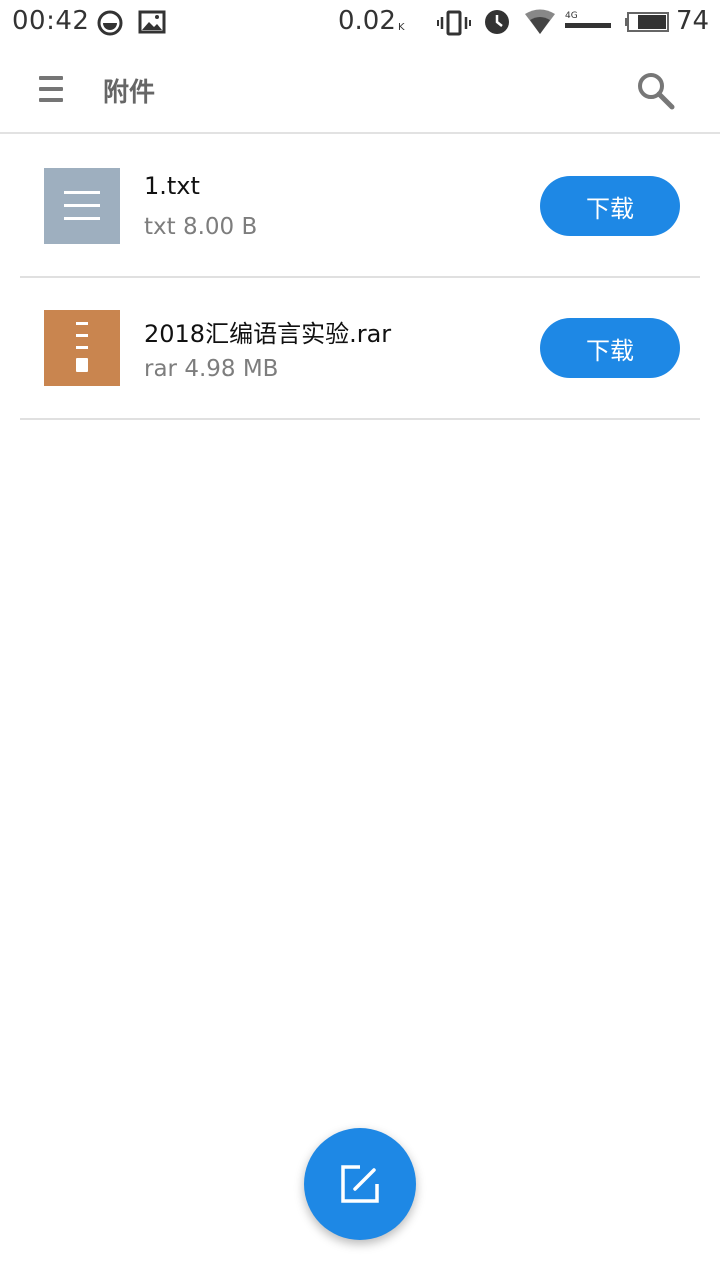 This screenshot has width=720, height=1280. I want to click on wifi-icon, so click(540, 21).